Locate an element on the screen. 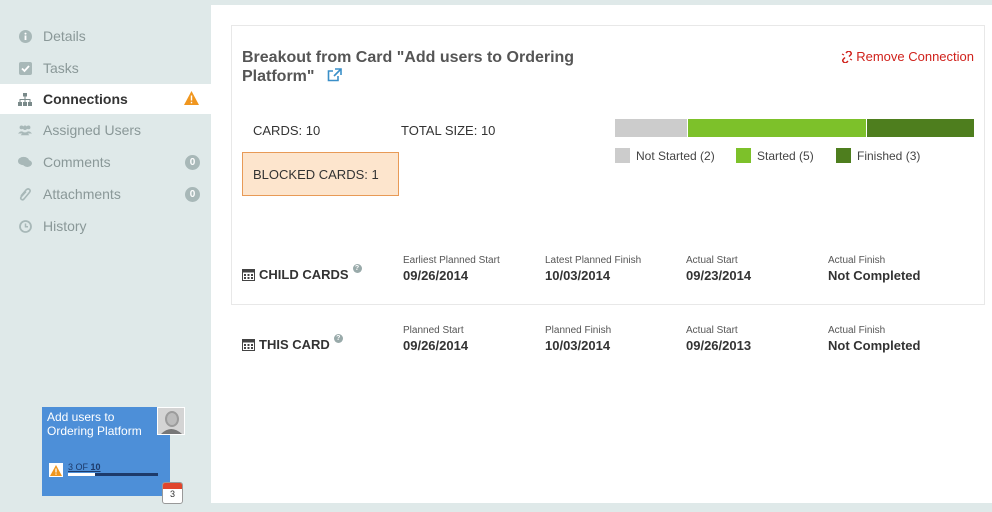  mini-progress-total: 10 is located at coordinates (95, 467).